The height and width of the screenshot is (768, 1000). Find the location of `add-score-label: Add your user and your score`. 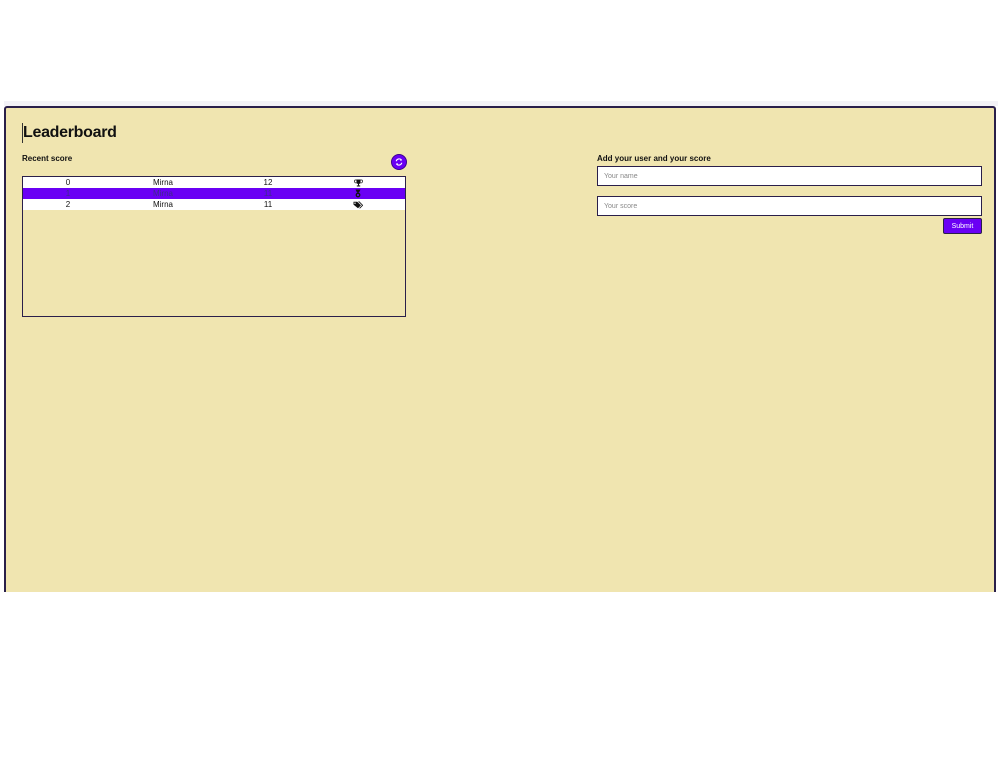

add-score-label: Add your user and your score is located at coordinates (654, 158).